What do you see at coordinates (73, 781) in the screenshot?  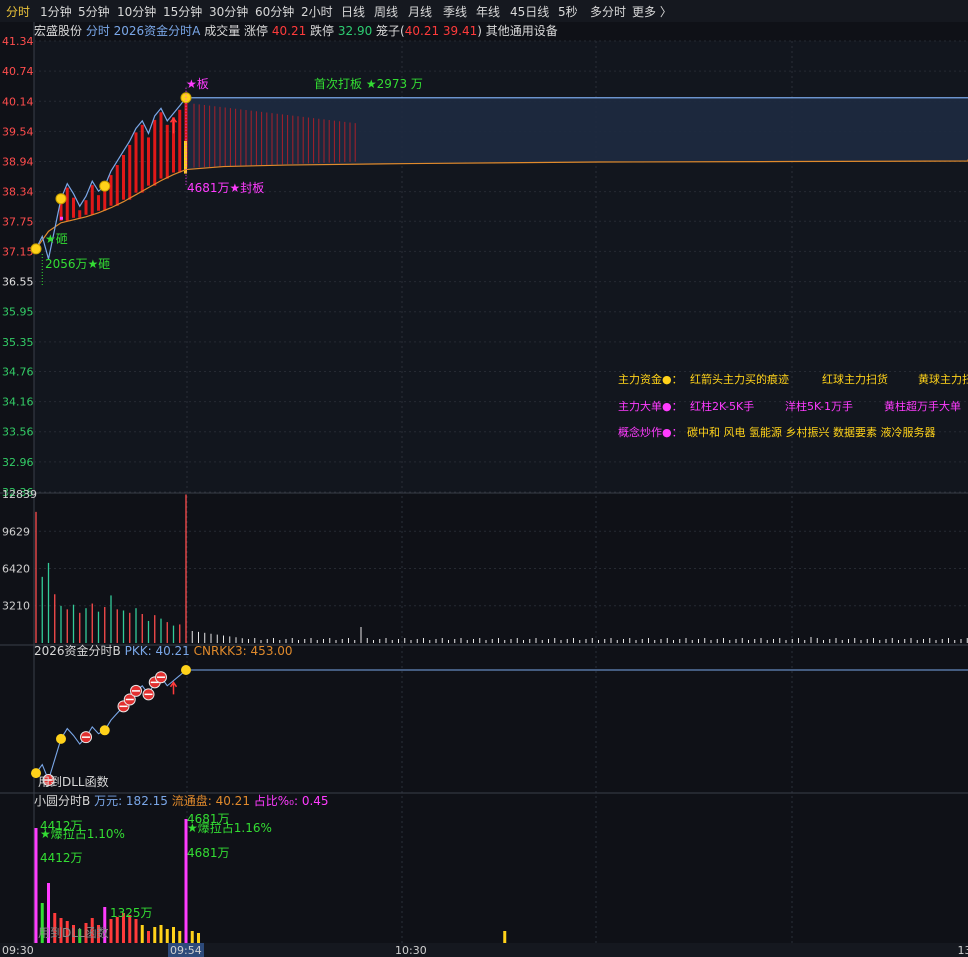 I see `panel-b-footer: 用到DLL函数` at bounding box center [73, 781].